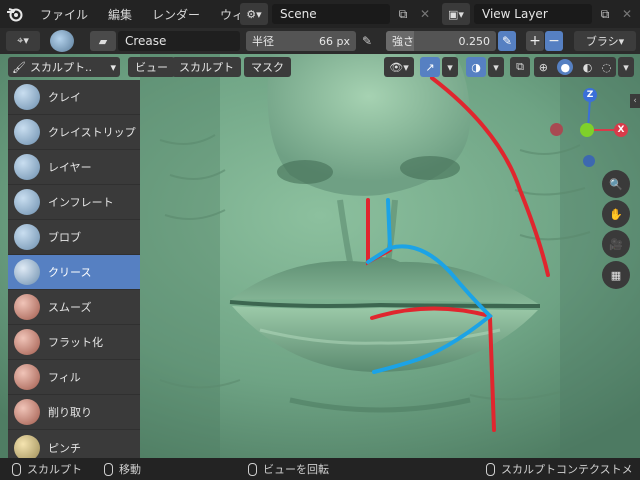  Describe the element at coordinates (616, 184) in the screenshot. I see `zoom-icon: 🔍` at that location.